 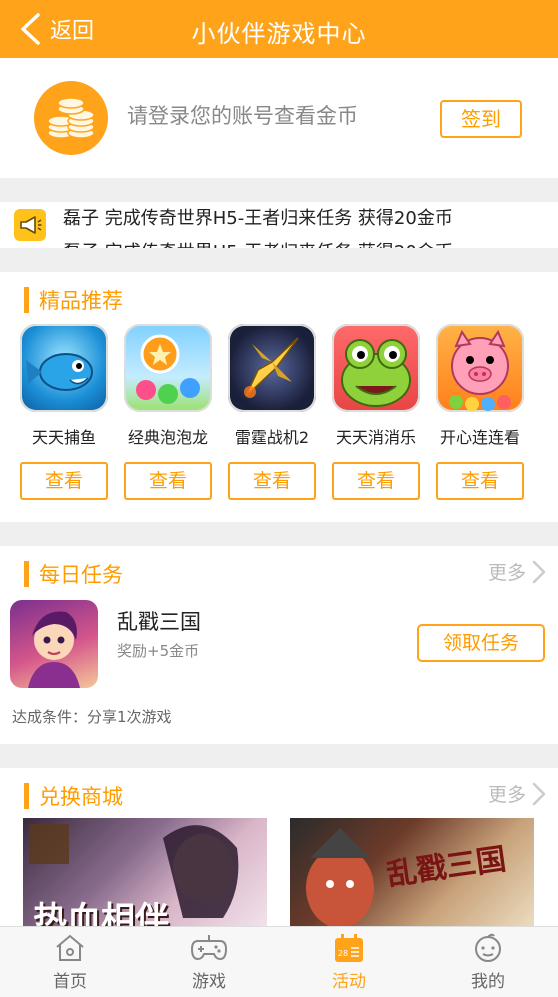 What do you see at coordinates (412, 873) in the screenshot?
I see `shop-banner: 乱戳三国` at bounding box center [412, 873].